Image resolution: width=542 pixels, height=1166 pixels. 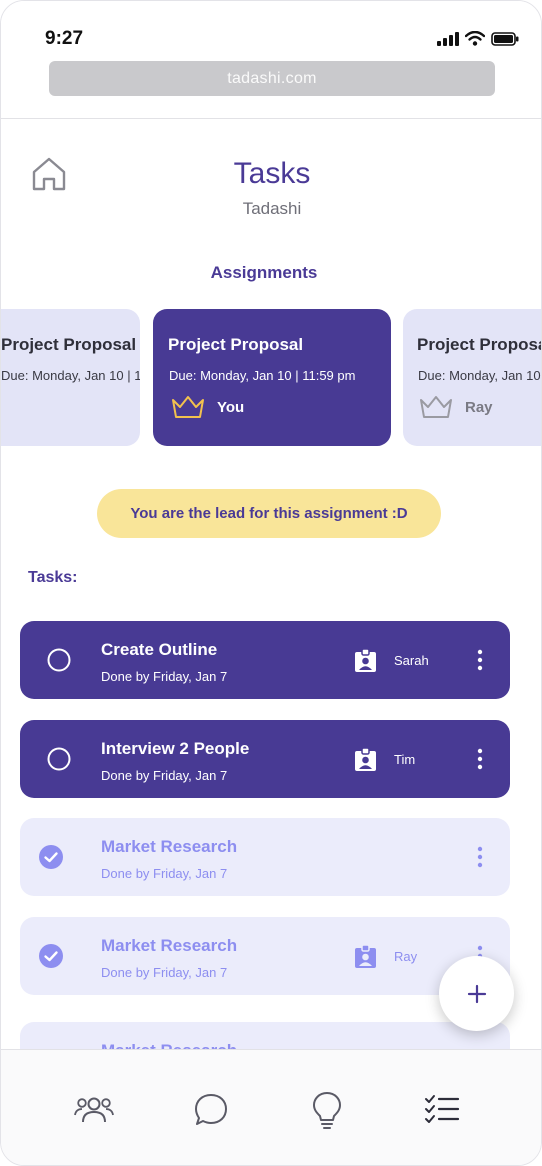 What do you see at coordinates (272, 173) in the screenshot?
I see `page-title: Tasks` at bounding box center [272, 173].